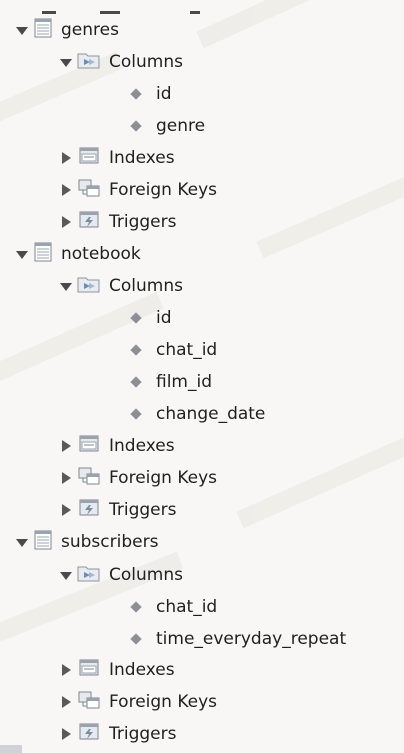  I want to click on tree-node-table-genres: genres, so click(66, 30).